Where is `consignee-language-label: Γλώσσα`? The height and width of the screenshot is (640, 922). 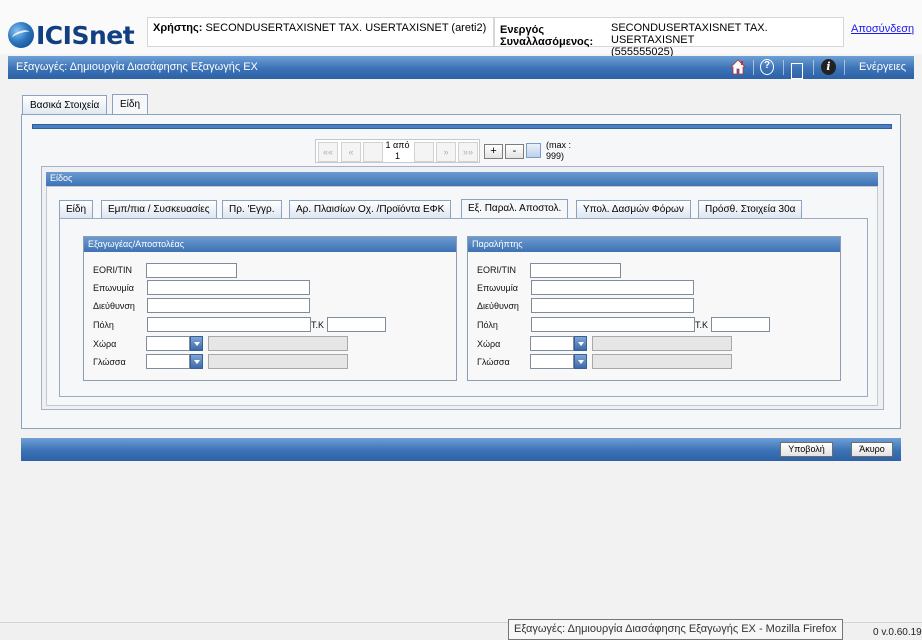
consignee-language-label: Γλώσσα is located at coordinates (493, 362).